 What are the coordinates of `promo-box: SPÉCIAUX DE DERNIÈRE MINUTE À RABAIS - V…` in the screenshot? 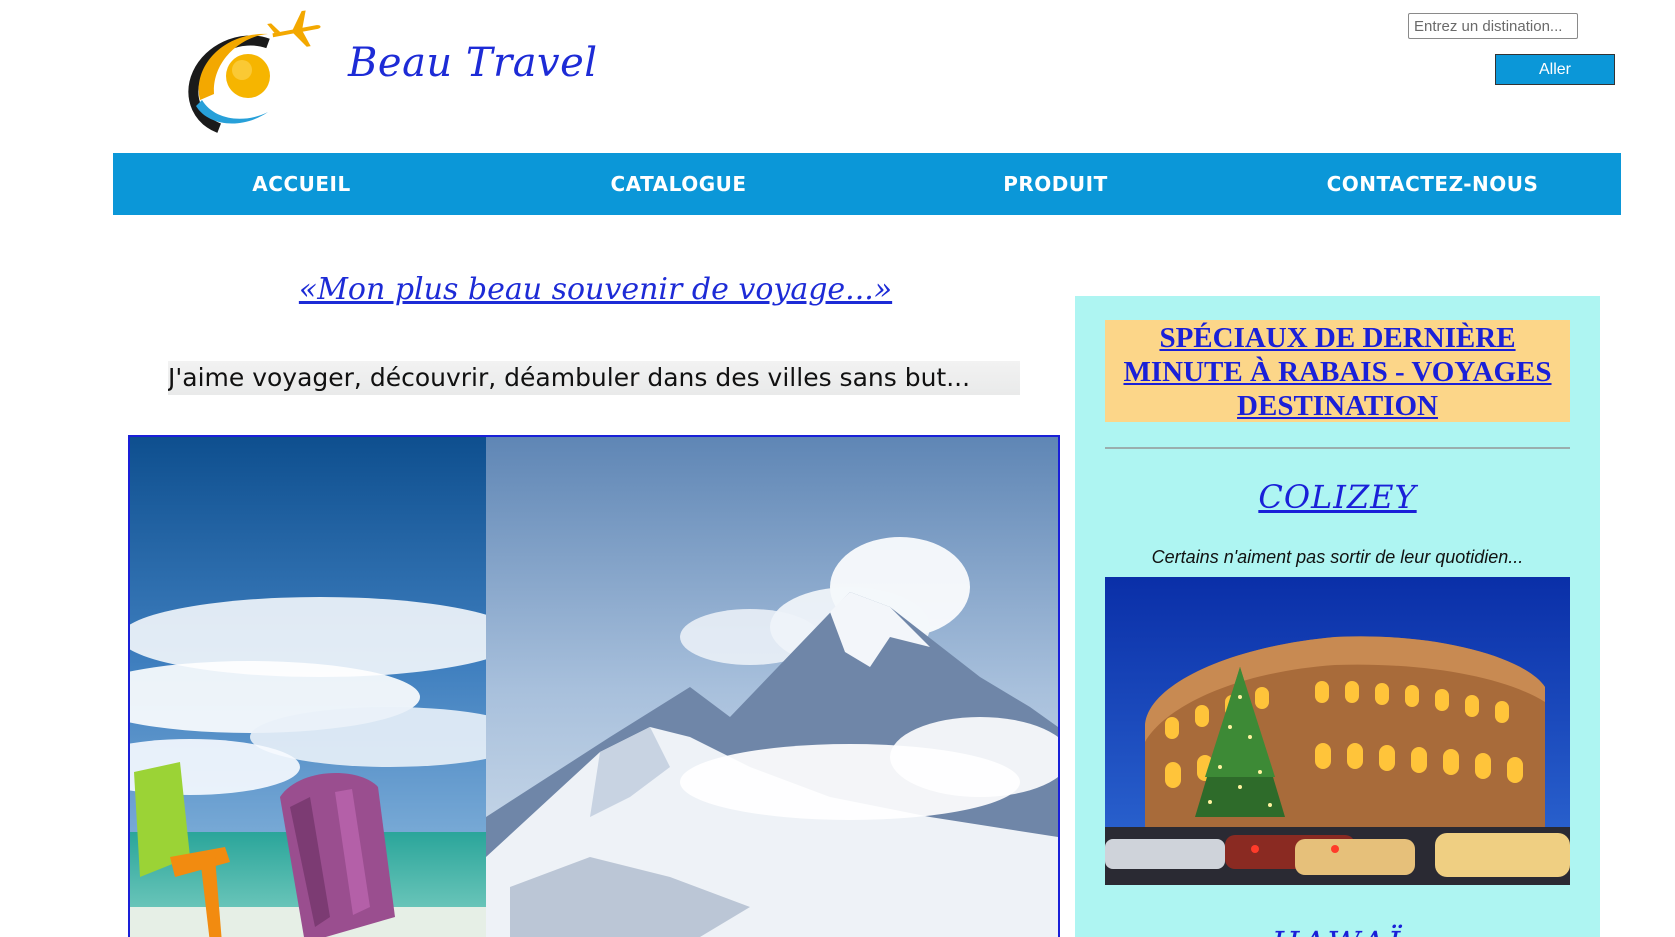 It's located at (1337, 371).